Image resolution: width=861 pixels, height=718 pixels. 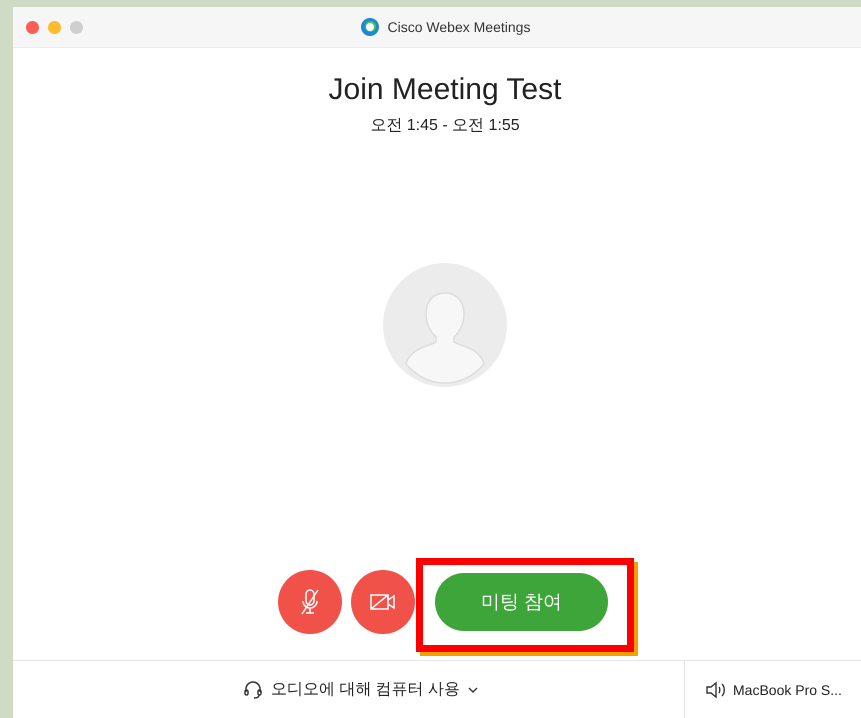 What do you see at coordinates (459, 27) in the screenshot?
I see `window-title: Cisco Webex Meetings` at bounding box center [459, 27].